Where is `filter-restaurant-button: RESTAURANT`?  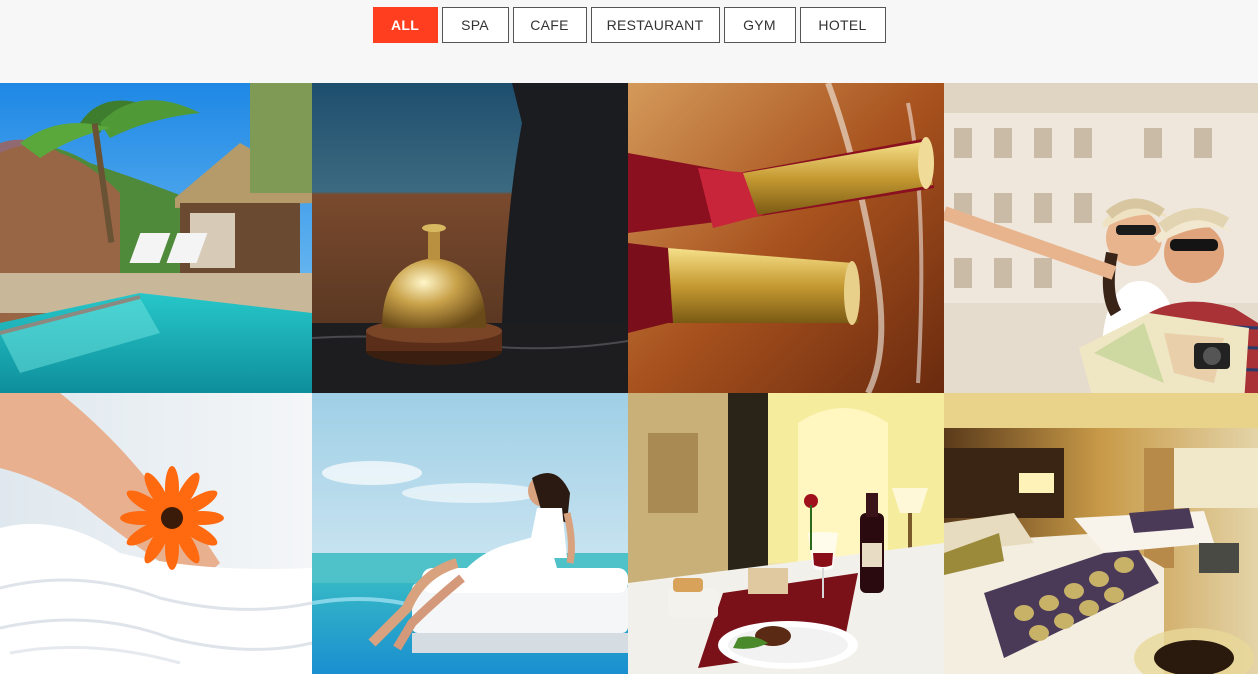
filter-restaurant-button: RESTAURANT is located at coordinates (655, 25).